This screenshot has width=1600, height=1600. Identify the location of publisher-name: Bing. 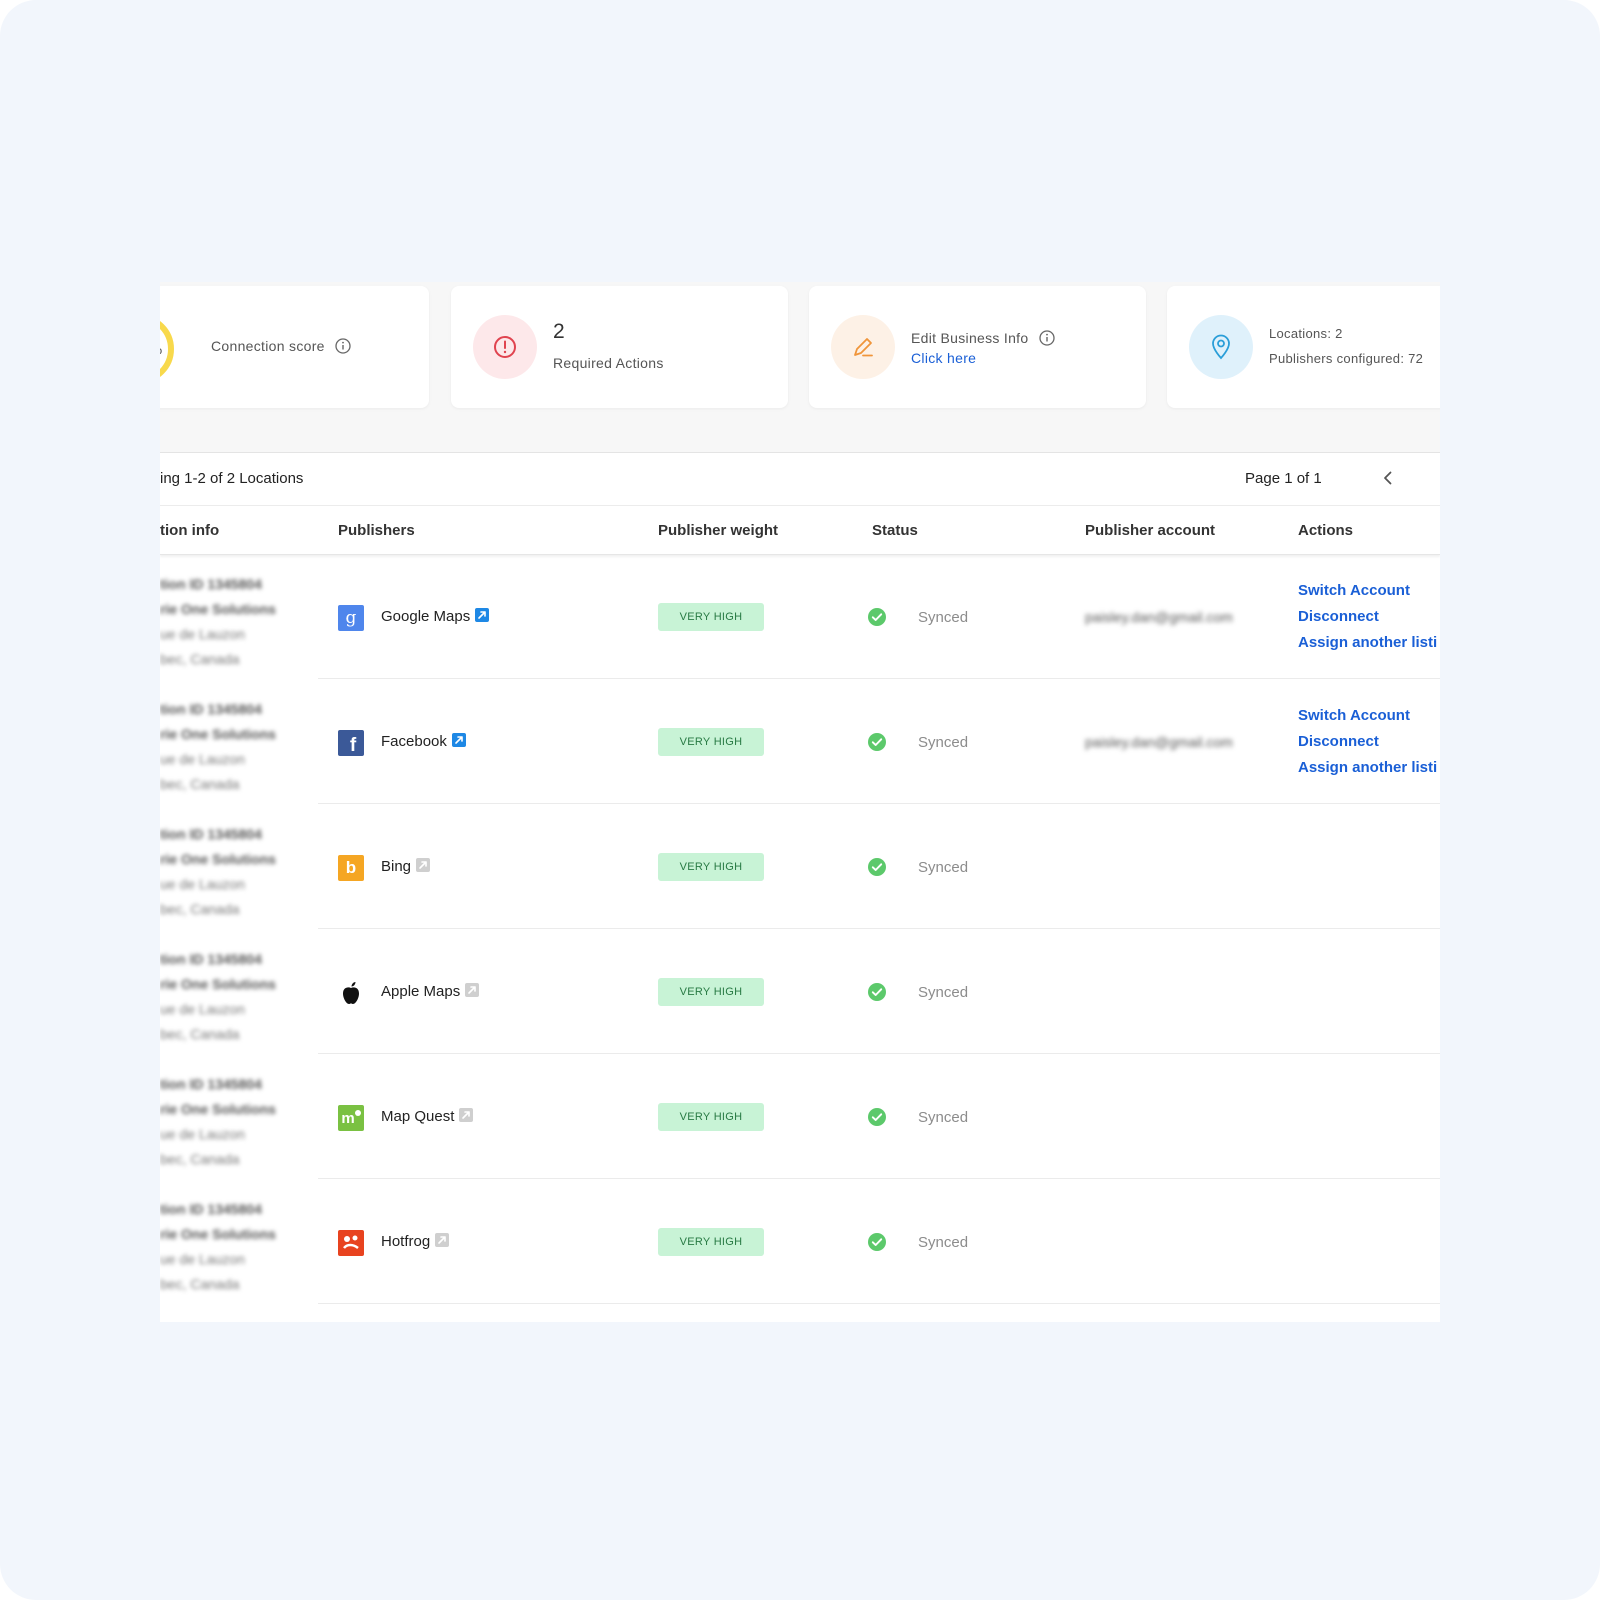
(406, 866).